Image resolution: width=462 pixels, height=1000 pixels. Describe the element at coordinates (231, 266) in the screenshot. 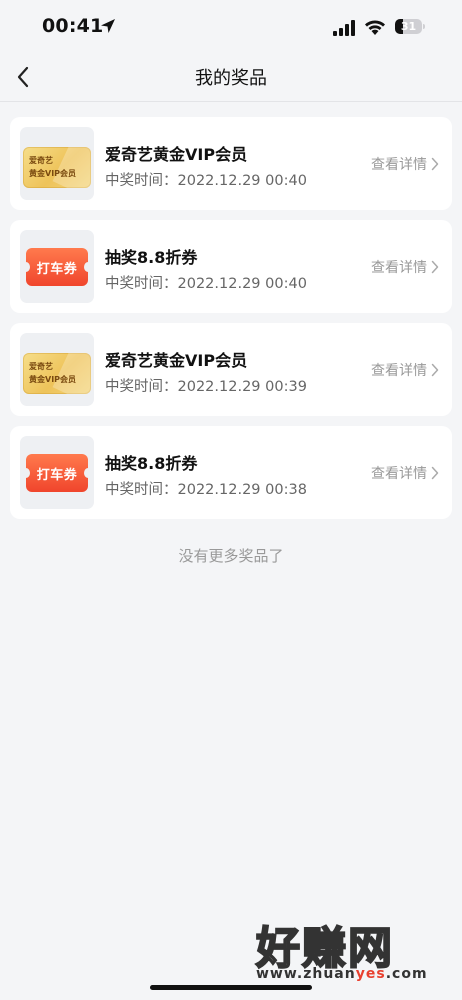

I see `prize-card: 打车券 抽奖8.8折券 中奖时间：2022.12.29 00:40 查看详情` at that location.